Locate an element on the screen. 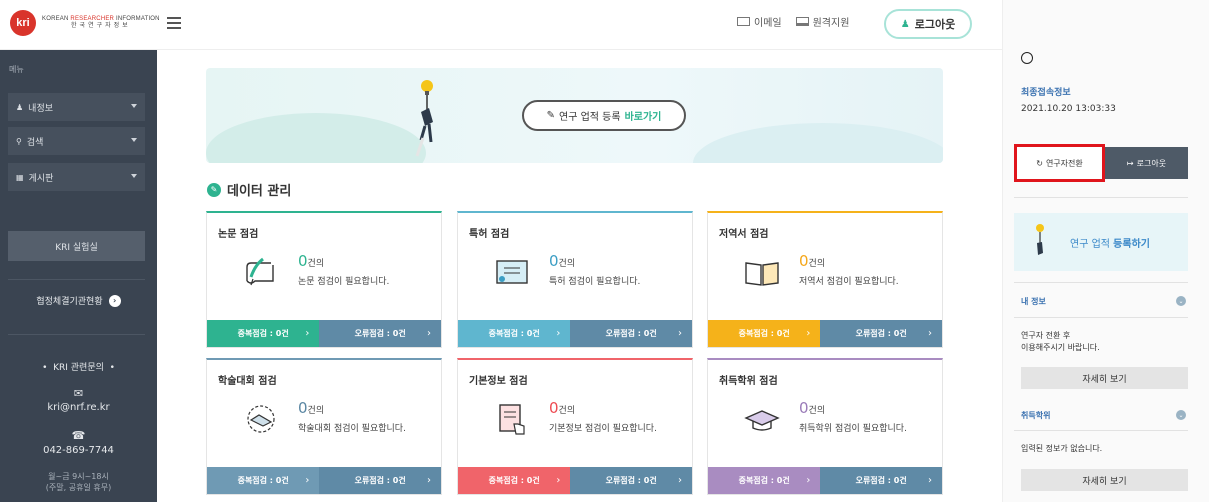 The width and height of the screenshot is (1209, 502). contact-email: kri@nrf.re.kr is located at coordinates (78, 407).